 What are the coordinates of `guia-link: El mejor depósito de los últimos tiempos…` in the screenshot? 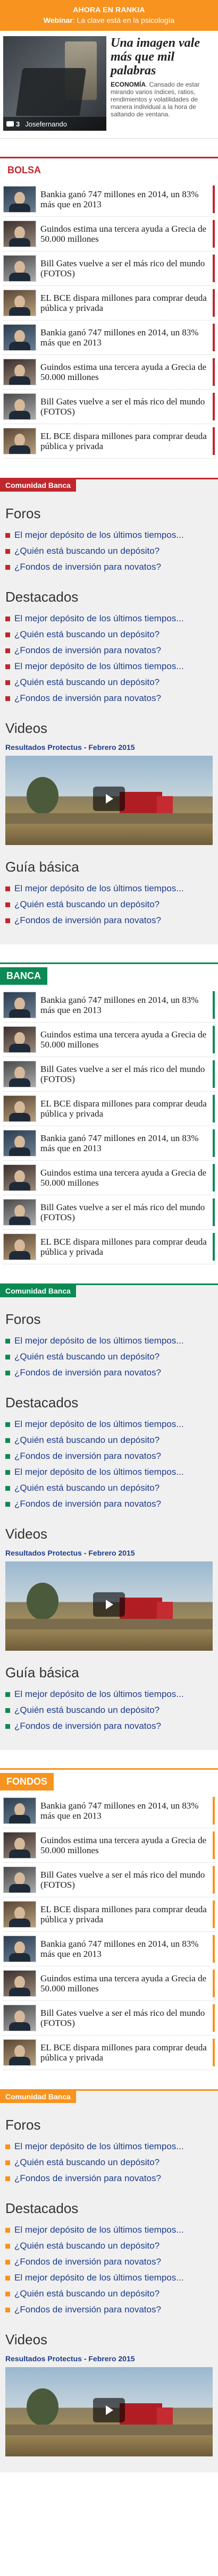 It's located at (109, 1694).